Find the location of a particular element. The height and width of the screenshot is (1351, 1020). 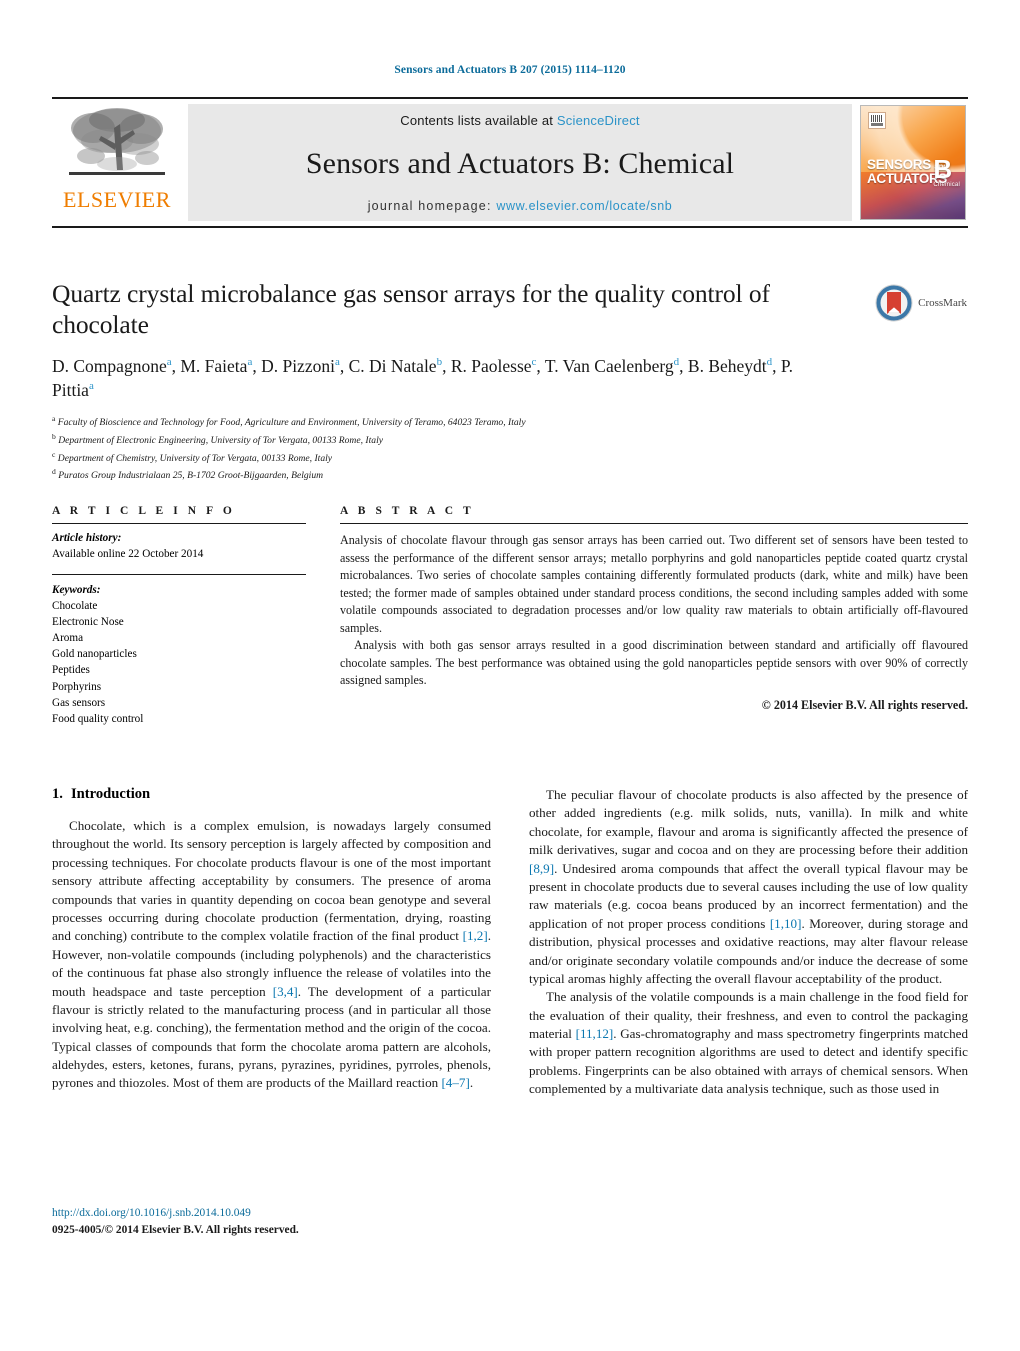

keyword-item: Peptides is located at coordinates (71, 670).